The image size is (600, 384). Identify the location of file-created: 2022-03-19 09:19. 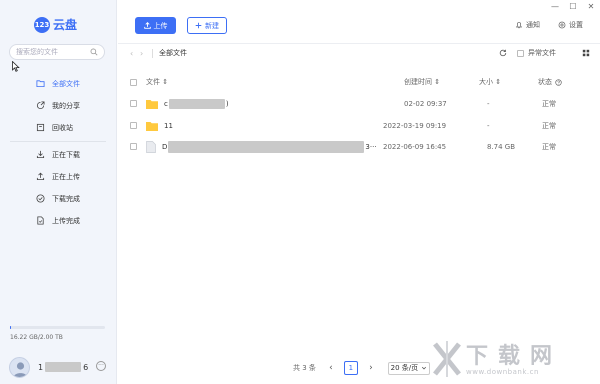
(415, 126).